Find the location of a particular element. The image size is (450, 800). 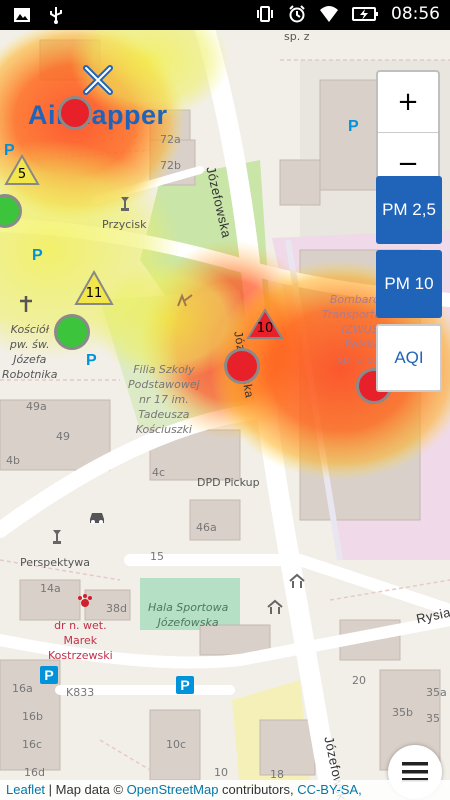

church-icon is located at coordinates (26, 304).